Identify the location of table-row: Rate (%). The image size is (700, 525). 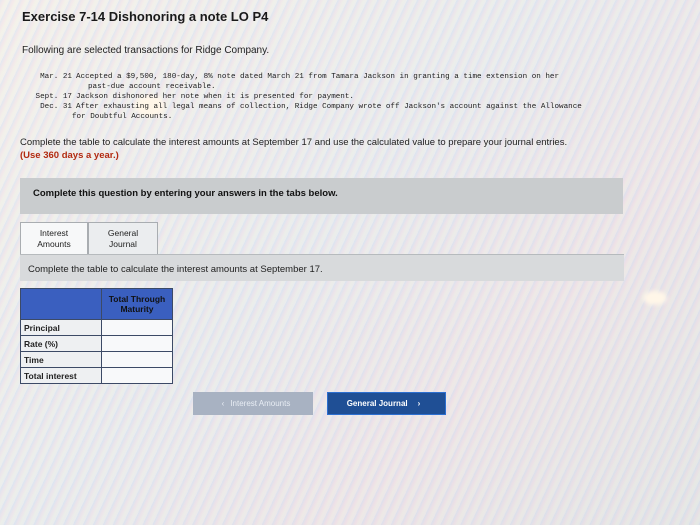
(96, 343).